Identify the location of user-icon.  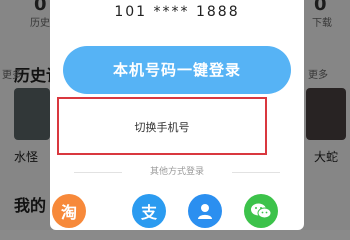
(205, 211).